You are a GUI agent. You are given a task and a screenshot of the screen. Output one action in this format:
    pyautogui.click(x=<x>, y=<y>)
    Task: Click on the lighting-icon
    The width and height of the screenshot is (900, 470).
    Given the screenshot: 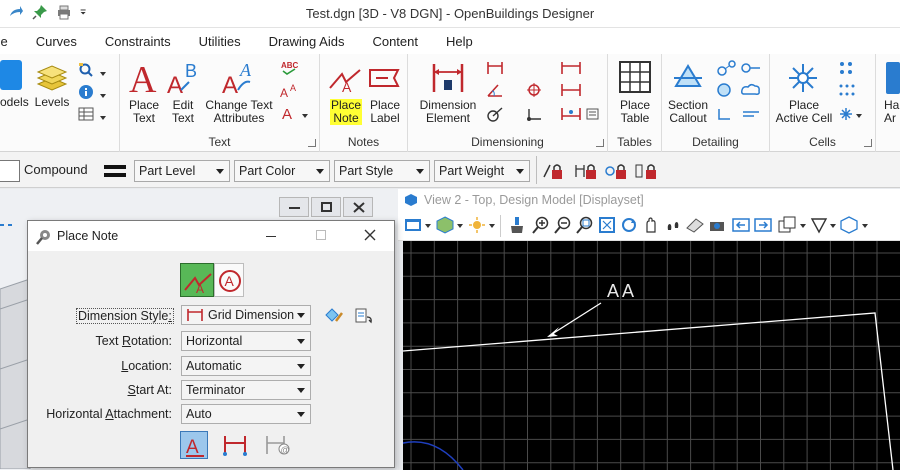 What is the action you would take?
    pyautogui.click(x=477, y=225)
    